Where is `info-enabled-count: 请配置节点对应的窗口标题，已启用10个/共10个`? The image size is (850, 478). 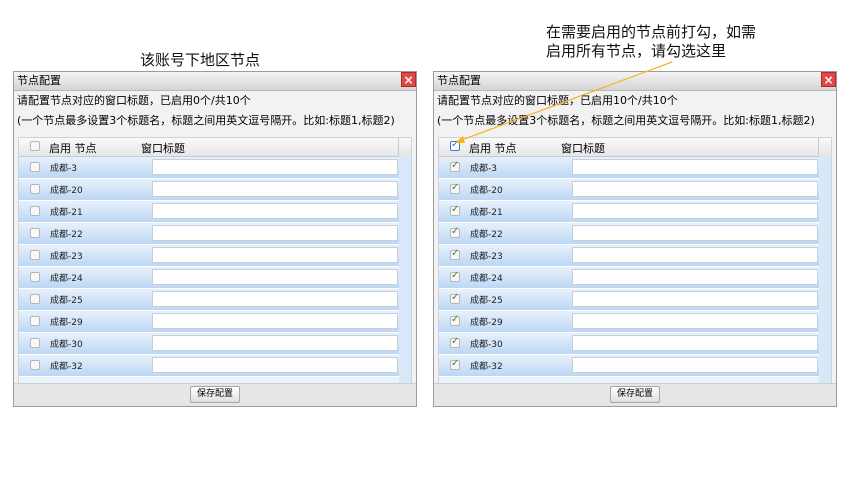 info-enabled-count: 请配置节点对应的窗口标题，已启用10个/共10个 is located at coordinates (557, 100).